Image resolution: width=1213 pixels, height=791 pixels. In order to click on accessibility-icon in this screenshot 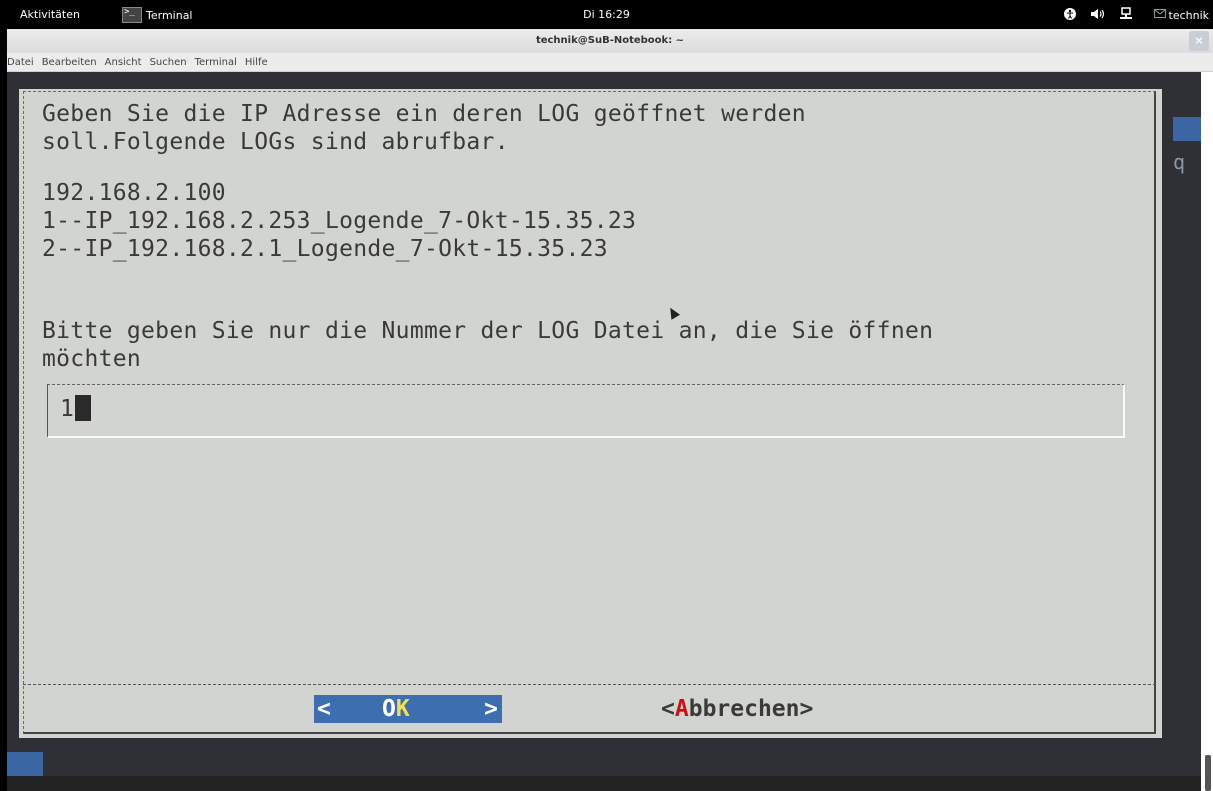, I will do `click(1070, 15)`.